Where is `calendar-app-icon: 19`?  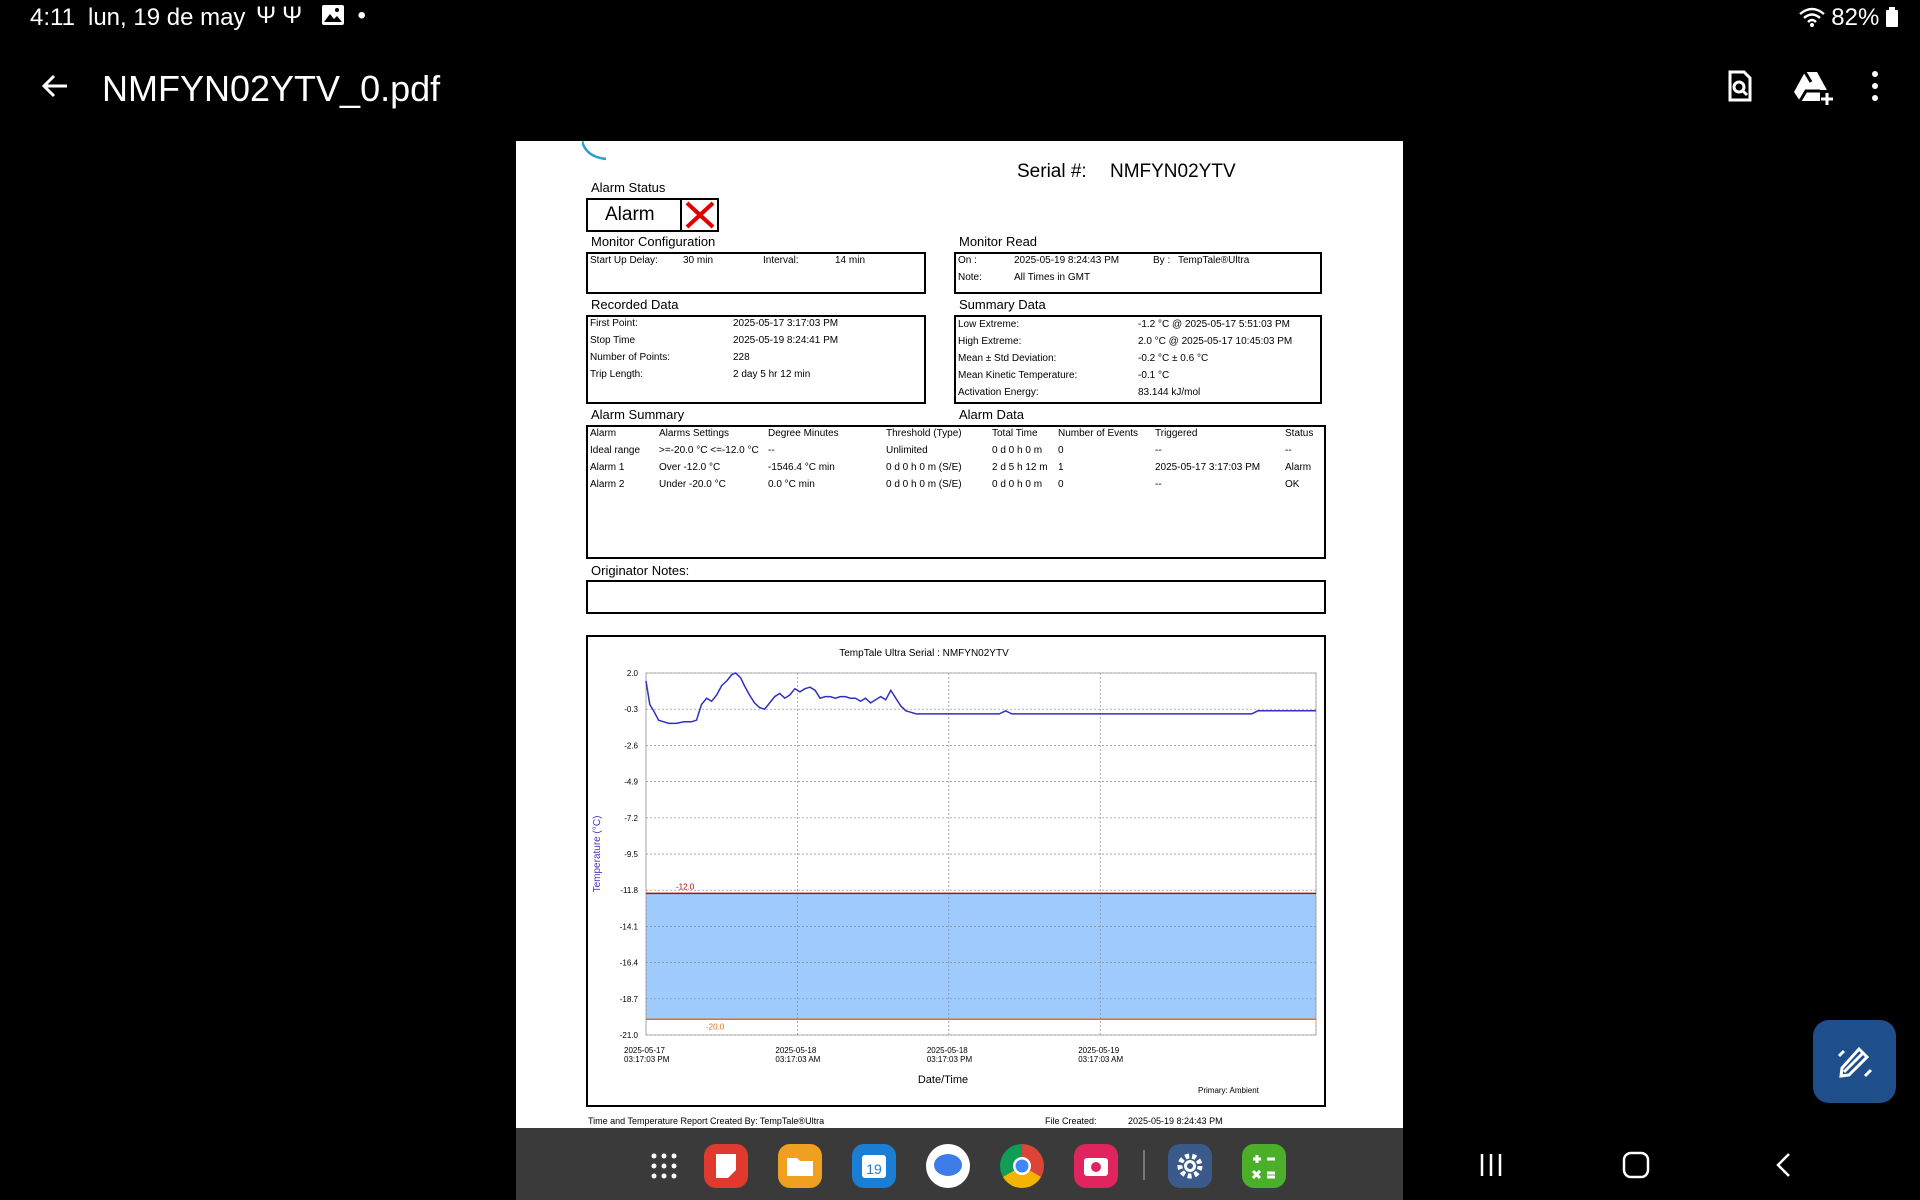 calendar-app-icon: 19 is located at coordinates (874, 1166).